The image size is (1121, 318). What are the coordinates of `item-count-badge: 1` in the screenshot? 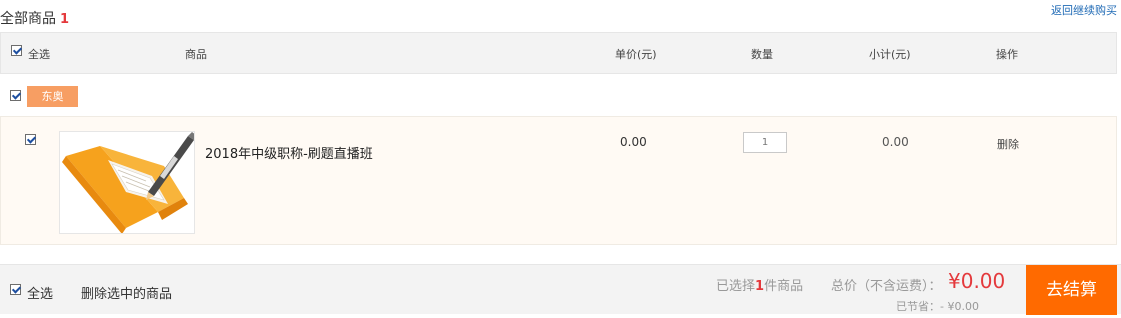 It's located at (65, 19).